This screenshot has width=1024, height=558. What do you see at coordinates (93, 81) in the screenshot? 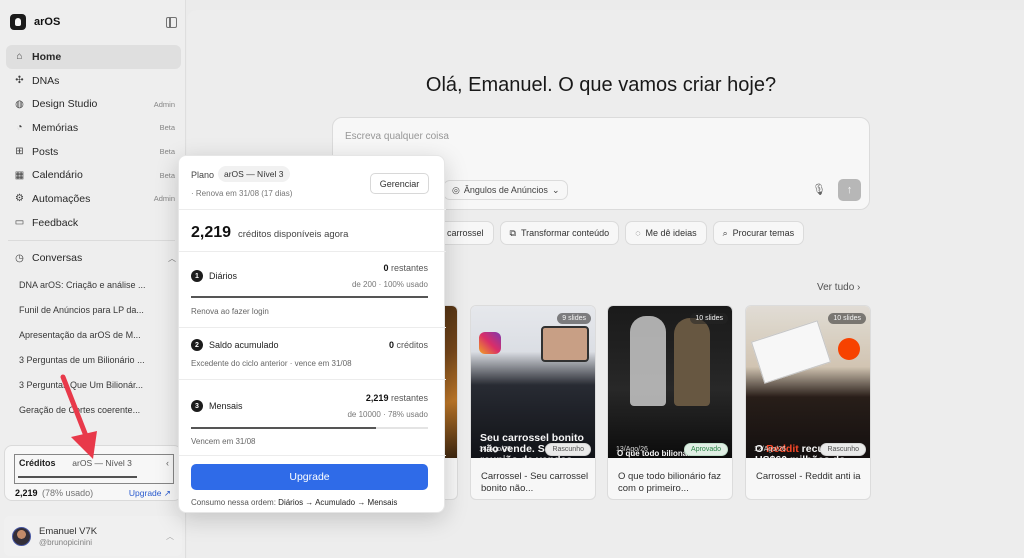
I see `sidebar-item-dnas: ✣ DNAs` at bounding box center [93, 81].